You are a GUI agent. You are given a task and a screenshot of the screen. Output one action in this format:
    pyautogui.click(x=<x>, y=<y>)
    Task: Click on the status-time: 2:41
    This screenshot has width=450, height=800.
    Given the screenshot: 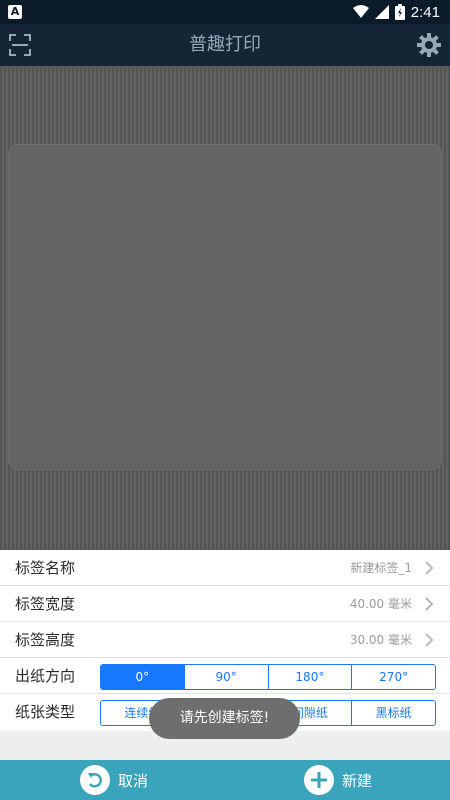 What is the action you would take?
    pyautogui.click(x=425, y=12)
    